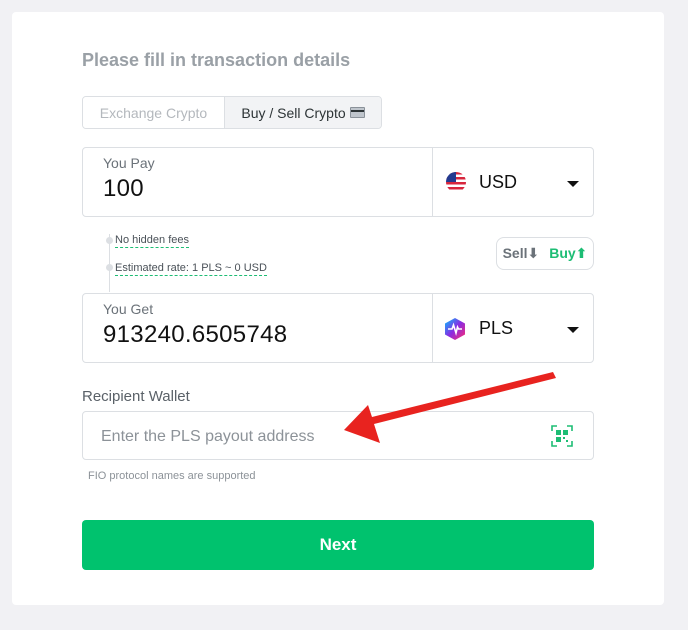 This screenshot has height=630, width=688. Describe the element at coordinates (195, 335) in the screenshot. I see `you-get-amount: 913240.6505748` at that location.